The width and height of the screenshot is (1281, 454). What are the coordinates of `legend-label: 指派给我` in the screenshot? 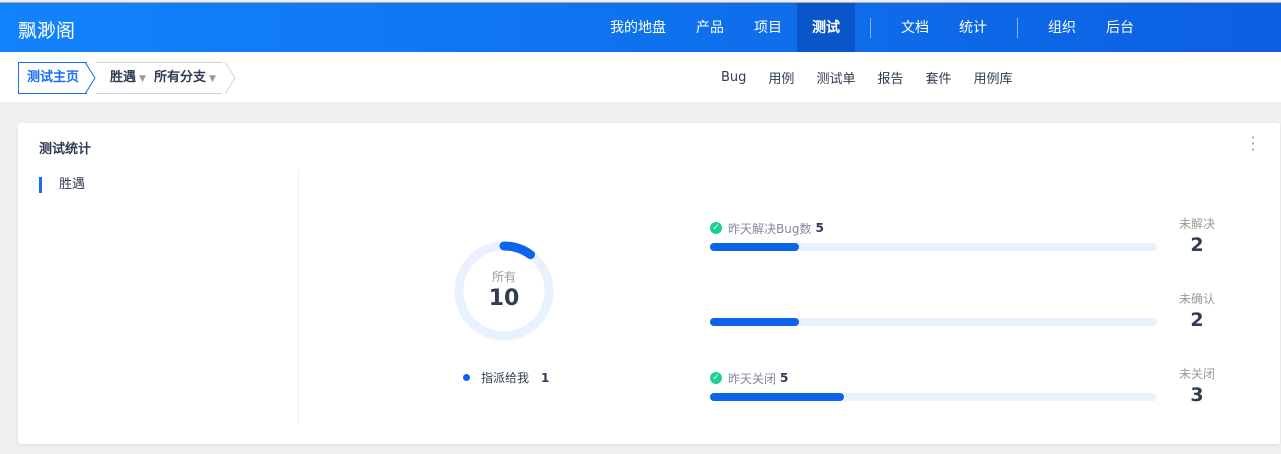 It's located at (505, 378).